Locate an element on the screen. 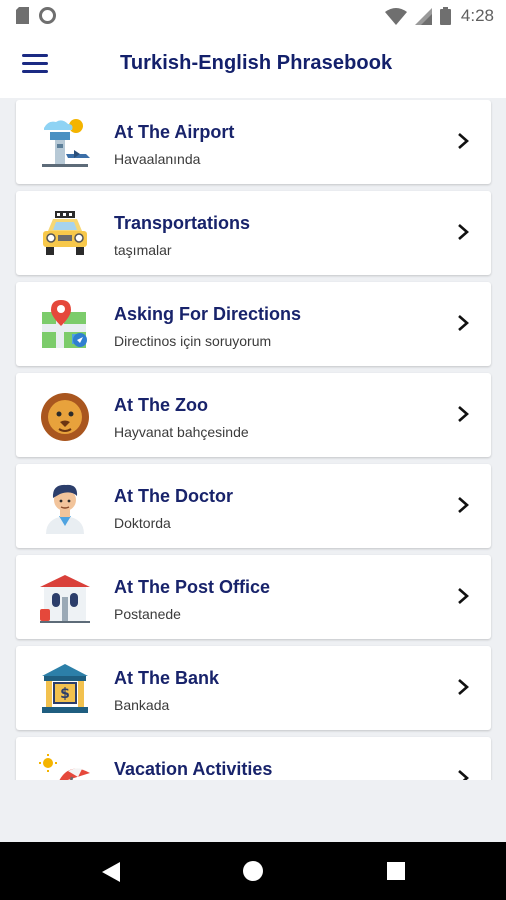 The height and width of the screenshot is (900, 506). status-bar: 4:28 is located at coordinates (253, 16).